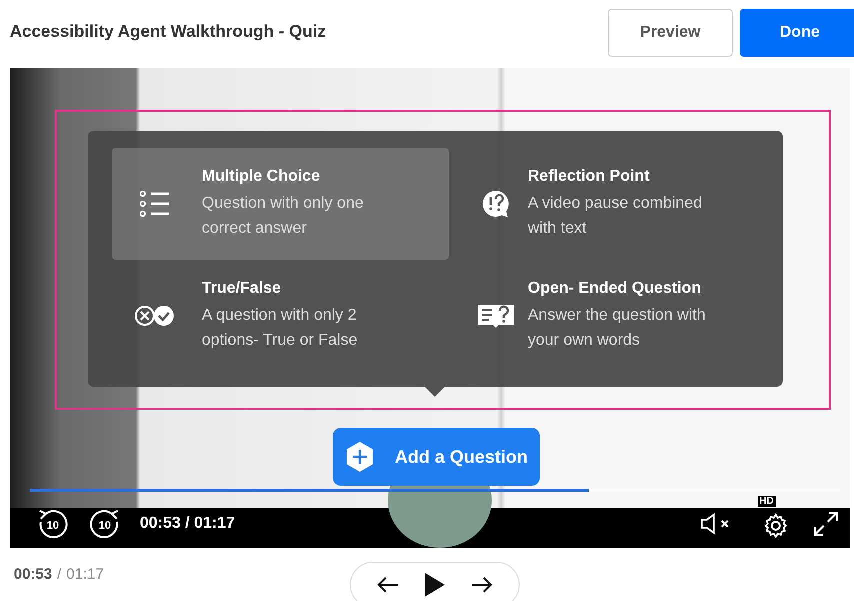 The height and width of the screenshot is (601, 854). I want to click on option-description: Question with only one correct answer, so click(283, 216).